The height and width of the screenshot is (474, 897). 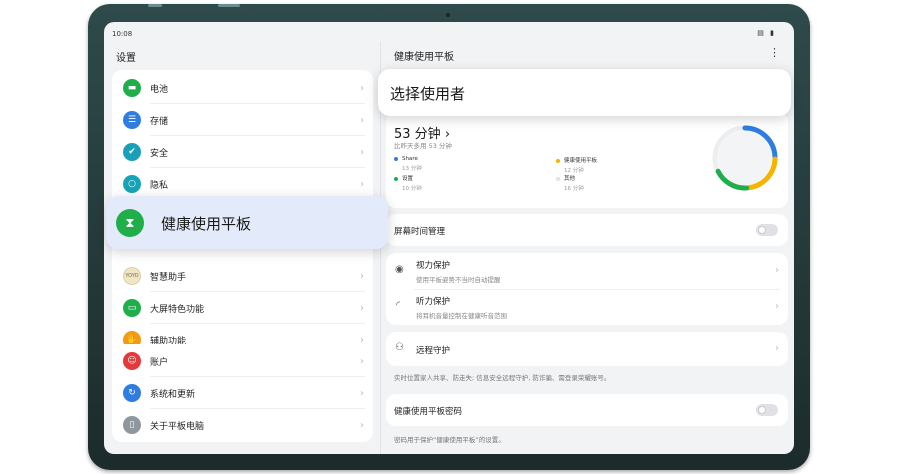 What do you see at coordinates (242, 88) in the screenshot?
I see `settings-item-battery: ▬ 电池 ›` at bounding box center [242, 88].